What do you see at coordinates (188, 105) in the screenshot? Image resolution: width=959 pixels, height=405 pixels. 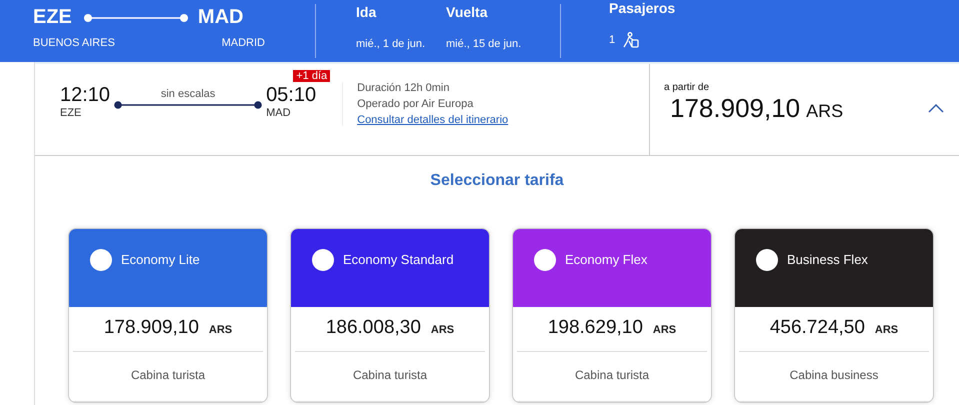 I see `flight-line-icon` at bounding box center [188, 105].